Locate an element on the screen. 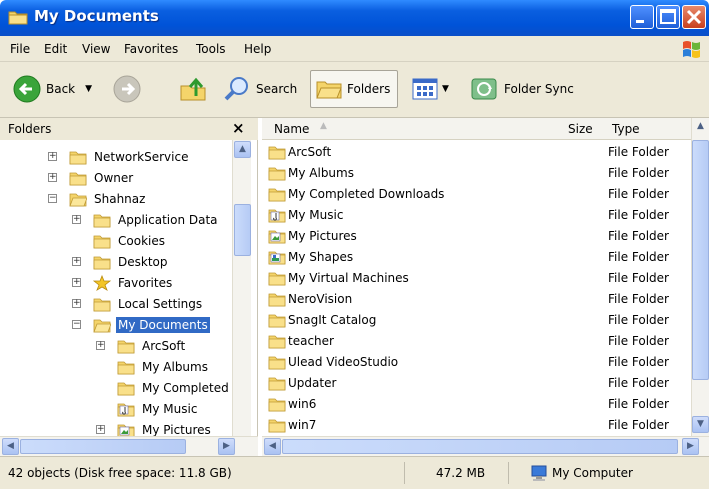  tree-item: + My Pictures is located at coordinates (154, 427).